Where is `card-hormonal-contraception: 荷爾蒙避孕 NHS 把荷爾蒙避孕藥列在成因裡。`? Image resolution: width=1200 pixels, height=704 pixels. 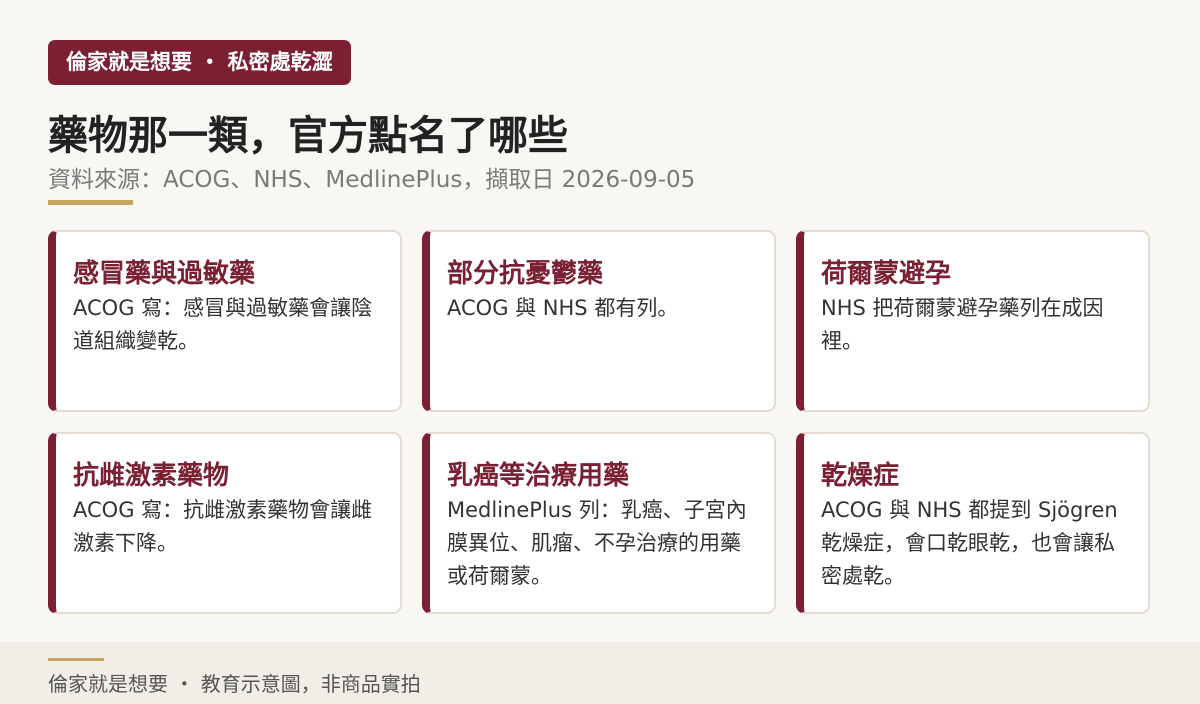 card-hormonal-contraception: 荷爾蒙避孕 NHS 把荷爾蒙避孕藥列在成因裡。 is located at coordinates (973, 321).